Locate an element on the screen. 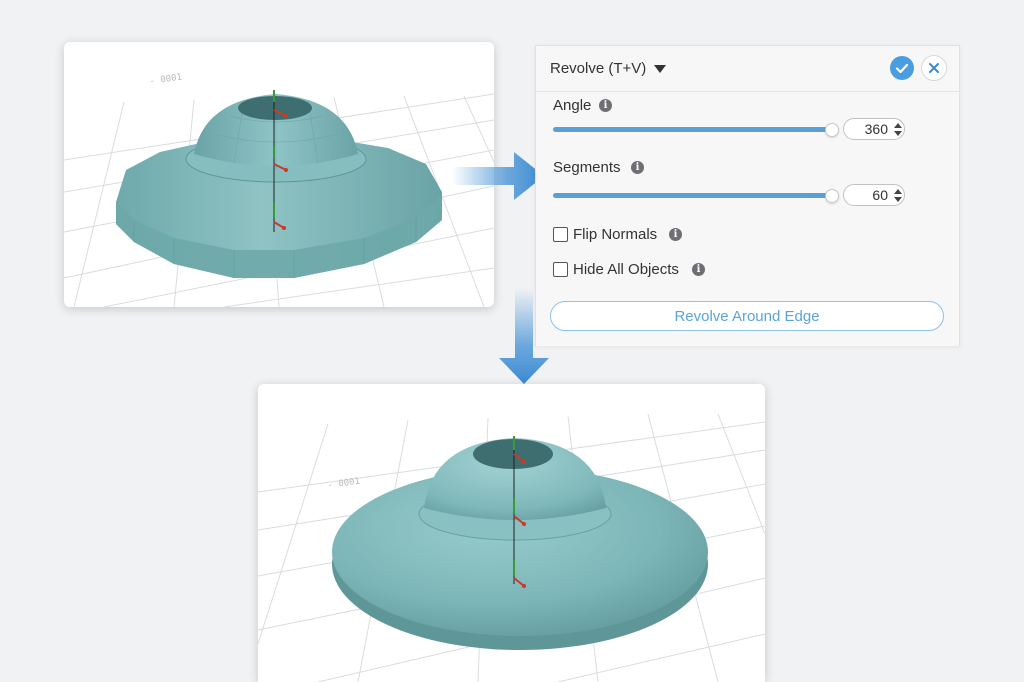 The width and height of the screenshot is (1024, 682). checkmark-icon is located at coordinates (902, 68).